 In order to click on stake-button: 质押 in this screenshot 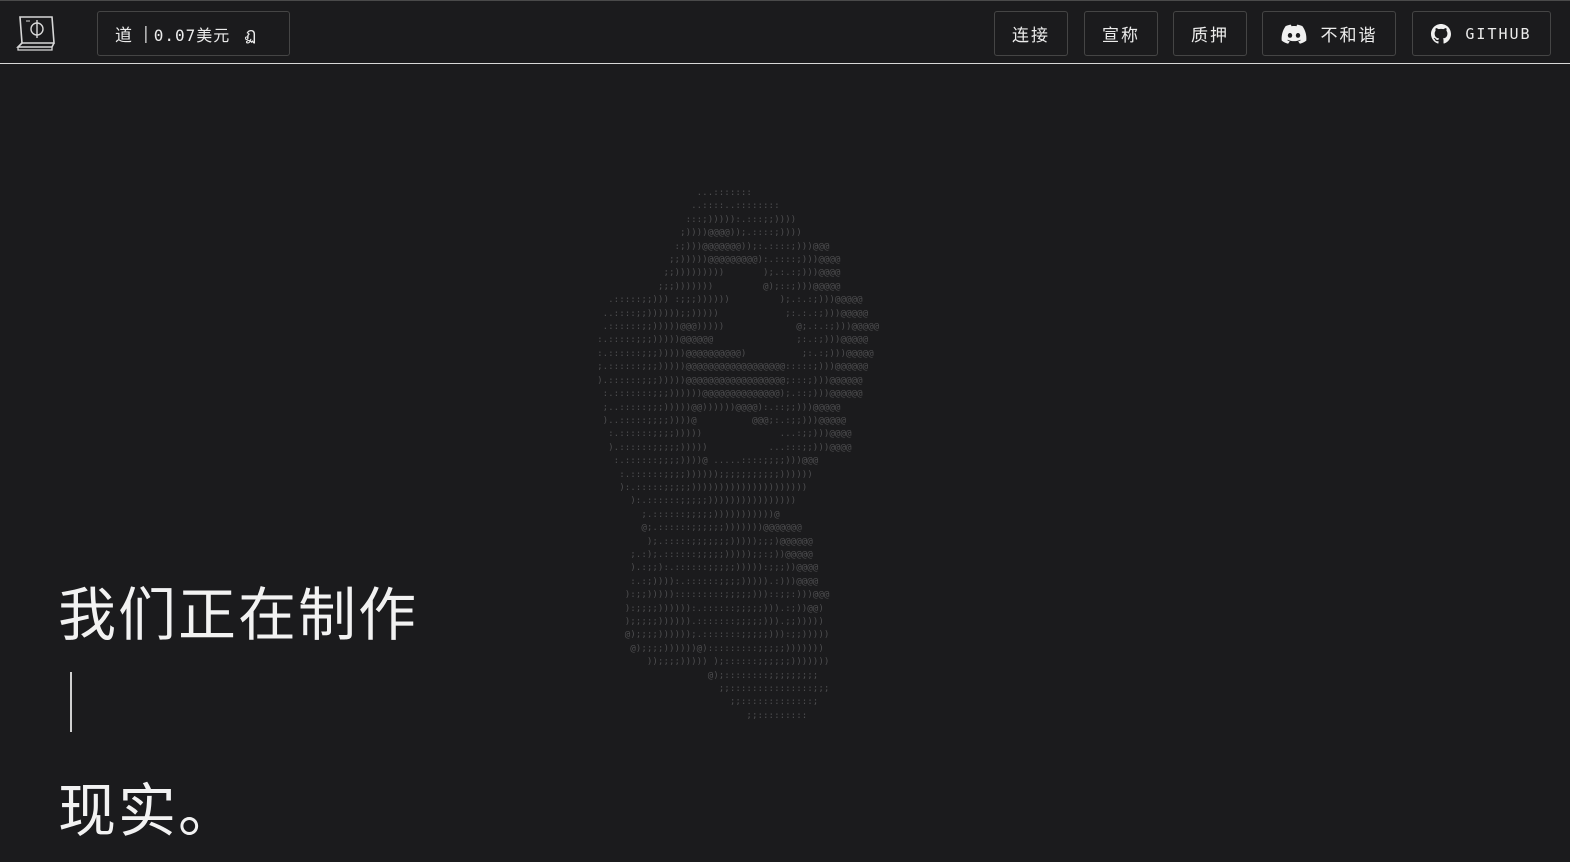, I will do `click(1210, 33)`.